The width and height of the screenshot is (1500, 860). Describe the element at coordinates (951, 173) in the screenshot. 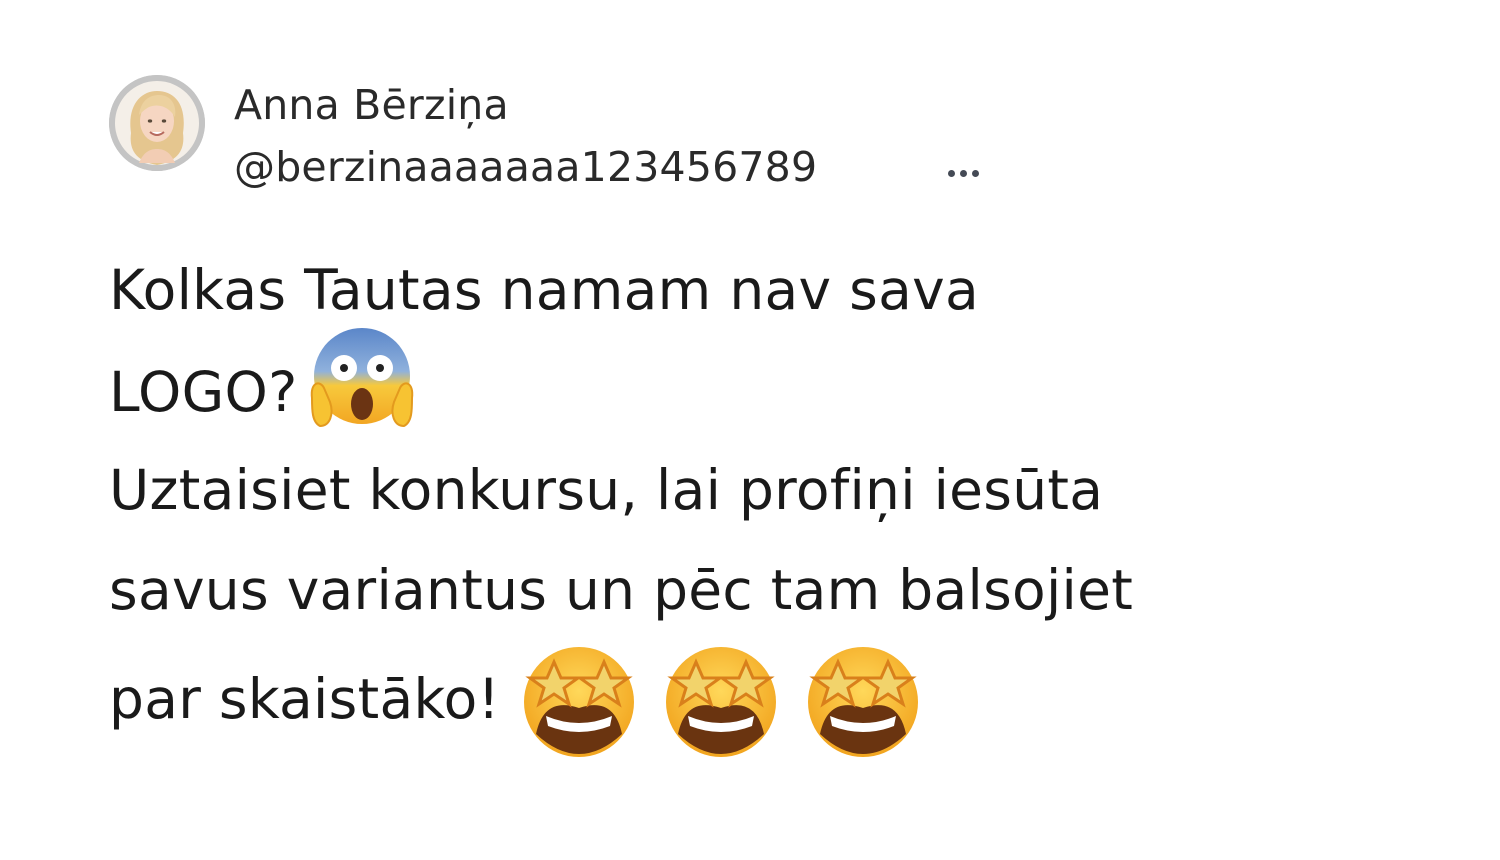

I see `more-horizontal-icon` at that location.